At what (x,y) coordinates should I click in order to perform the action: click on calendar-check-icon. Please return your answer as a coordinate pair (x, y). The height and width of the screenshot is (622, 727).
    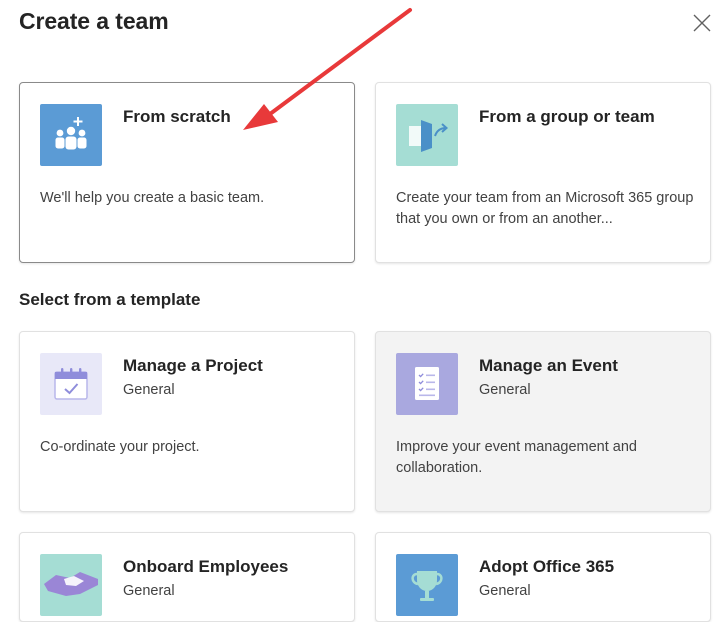
    Looking at the image, I should click on (71, 384).